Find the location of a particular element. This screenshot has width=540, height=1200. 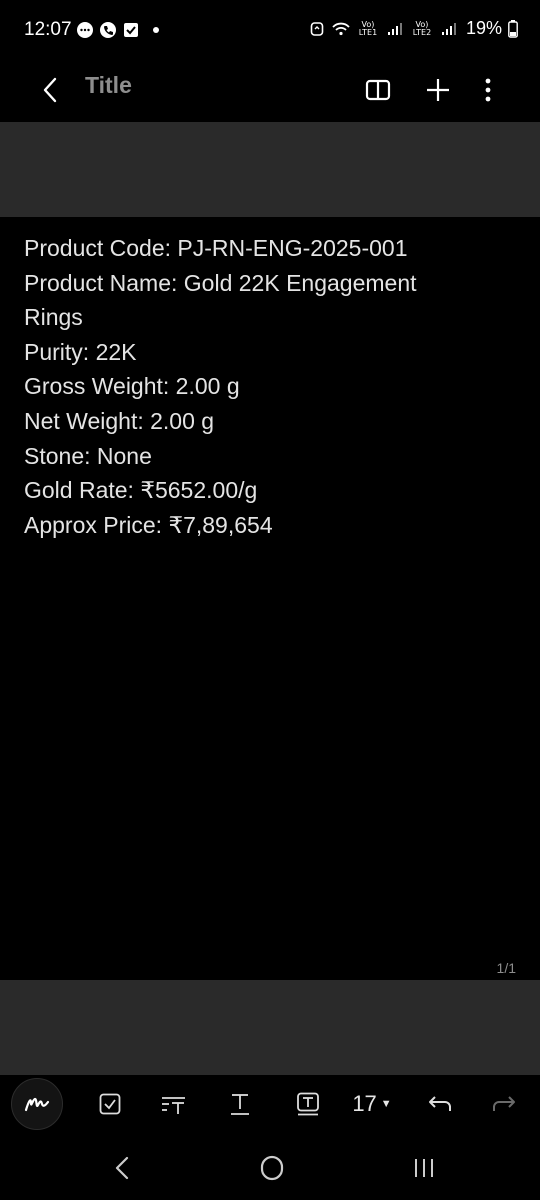

note-line-product-name: Product Name: Gold 22K Engagement is located at coordinates (220, 282).